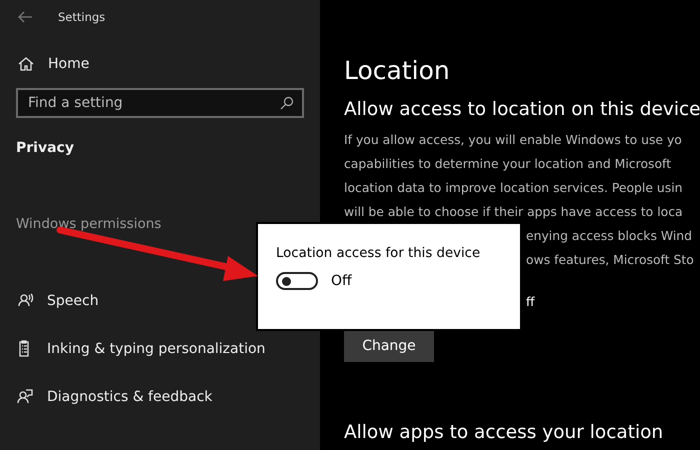 This screenshot has height=450, width=700. I want to click on category-heading: Privacy, so click(45, 148).